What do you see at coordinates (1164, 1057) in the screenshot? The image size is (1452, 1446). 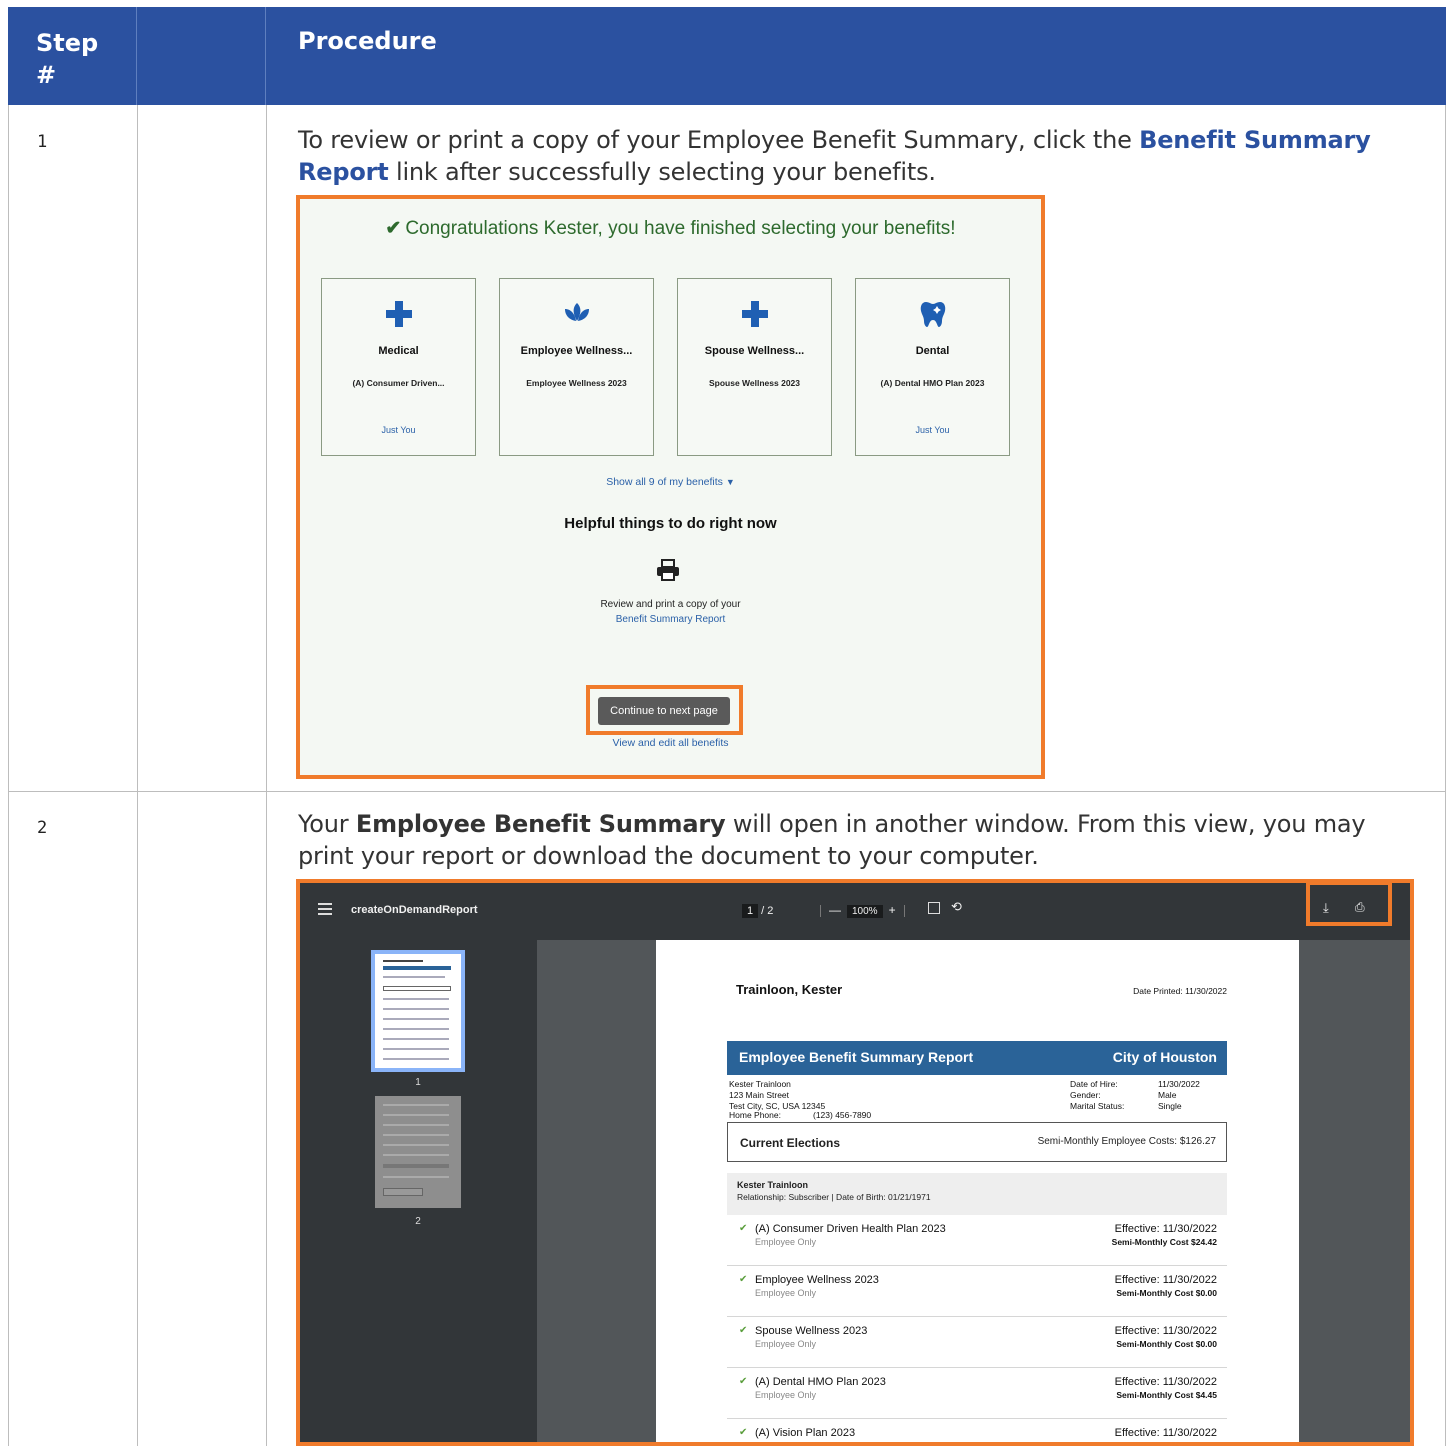 I see `report-employer: City of Houston` at bounding box center [1164, 1057].